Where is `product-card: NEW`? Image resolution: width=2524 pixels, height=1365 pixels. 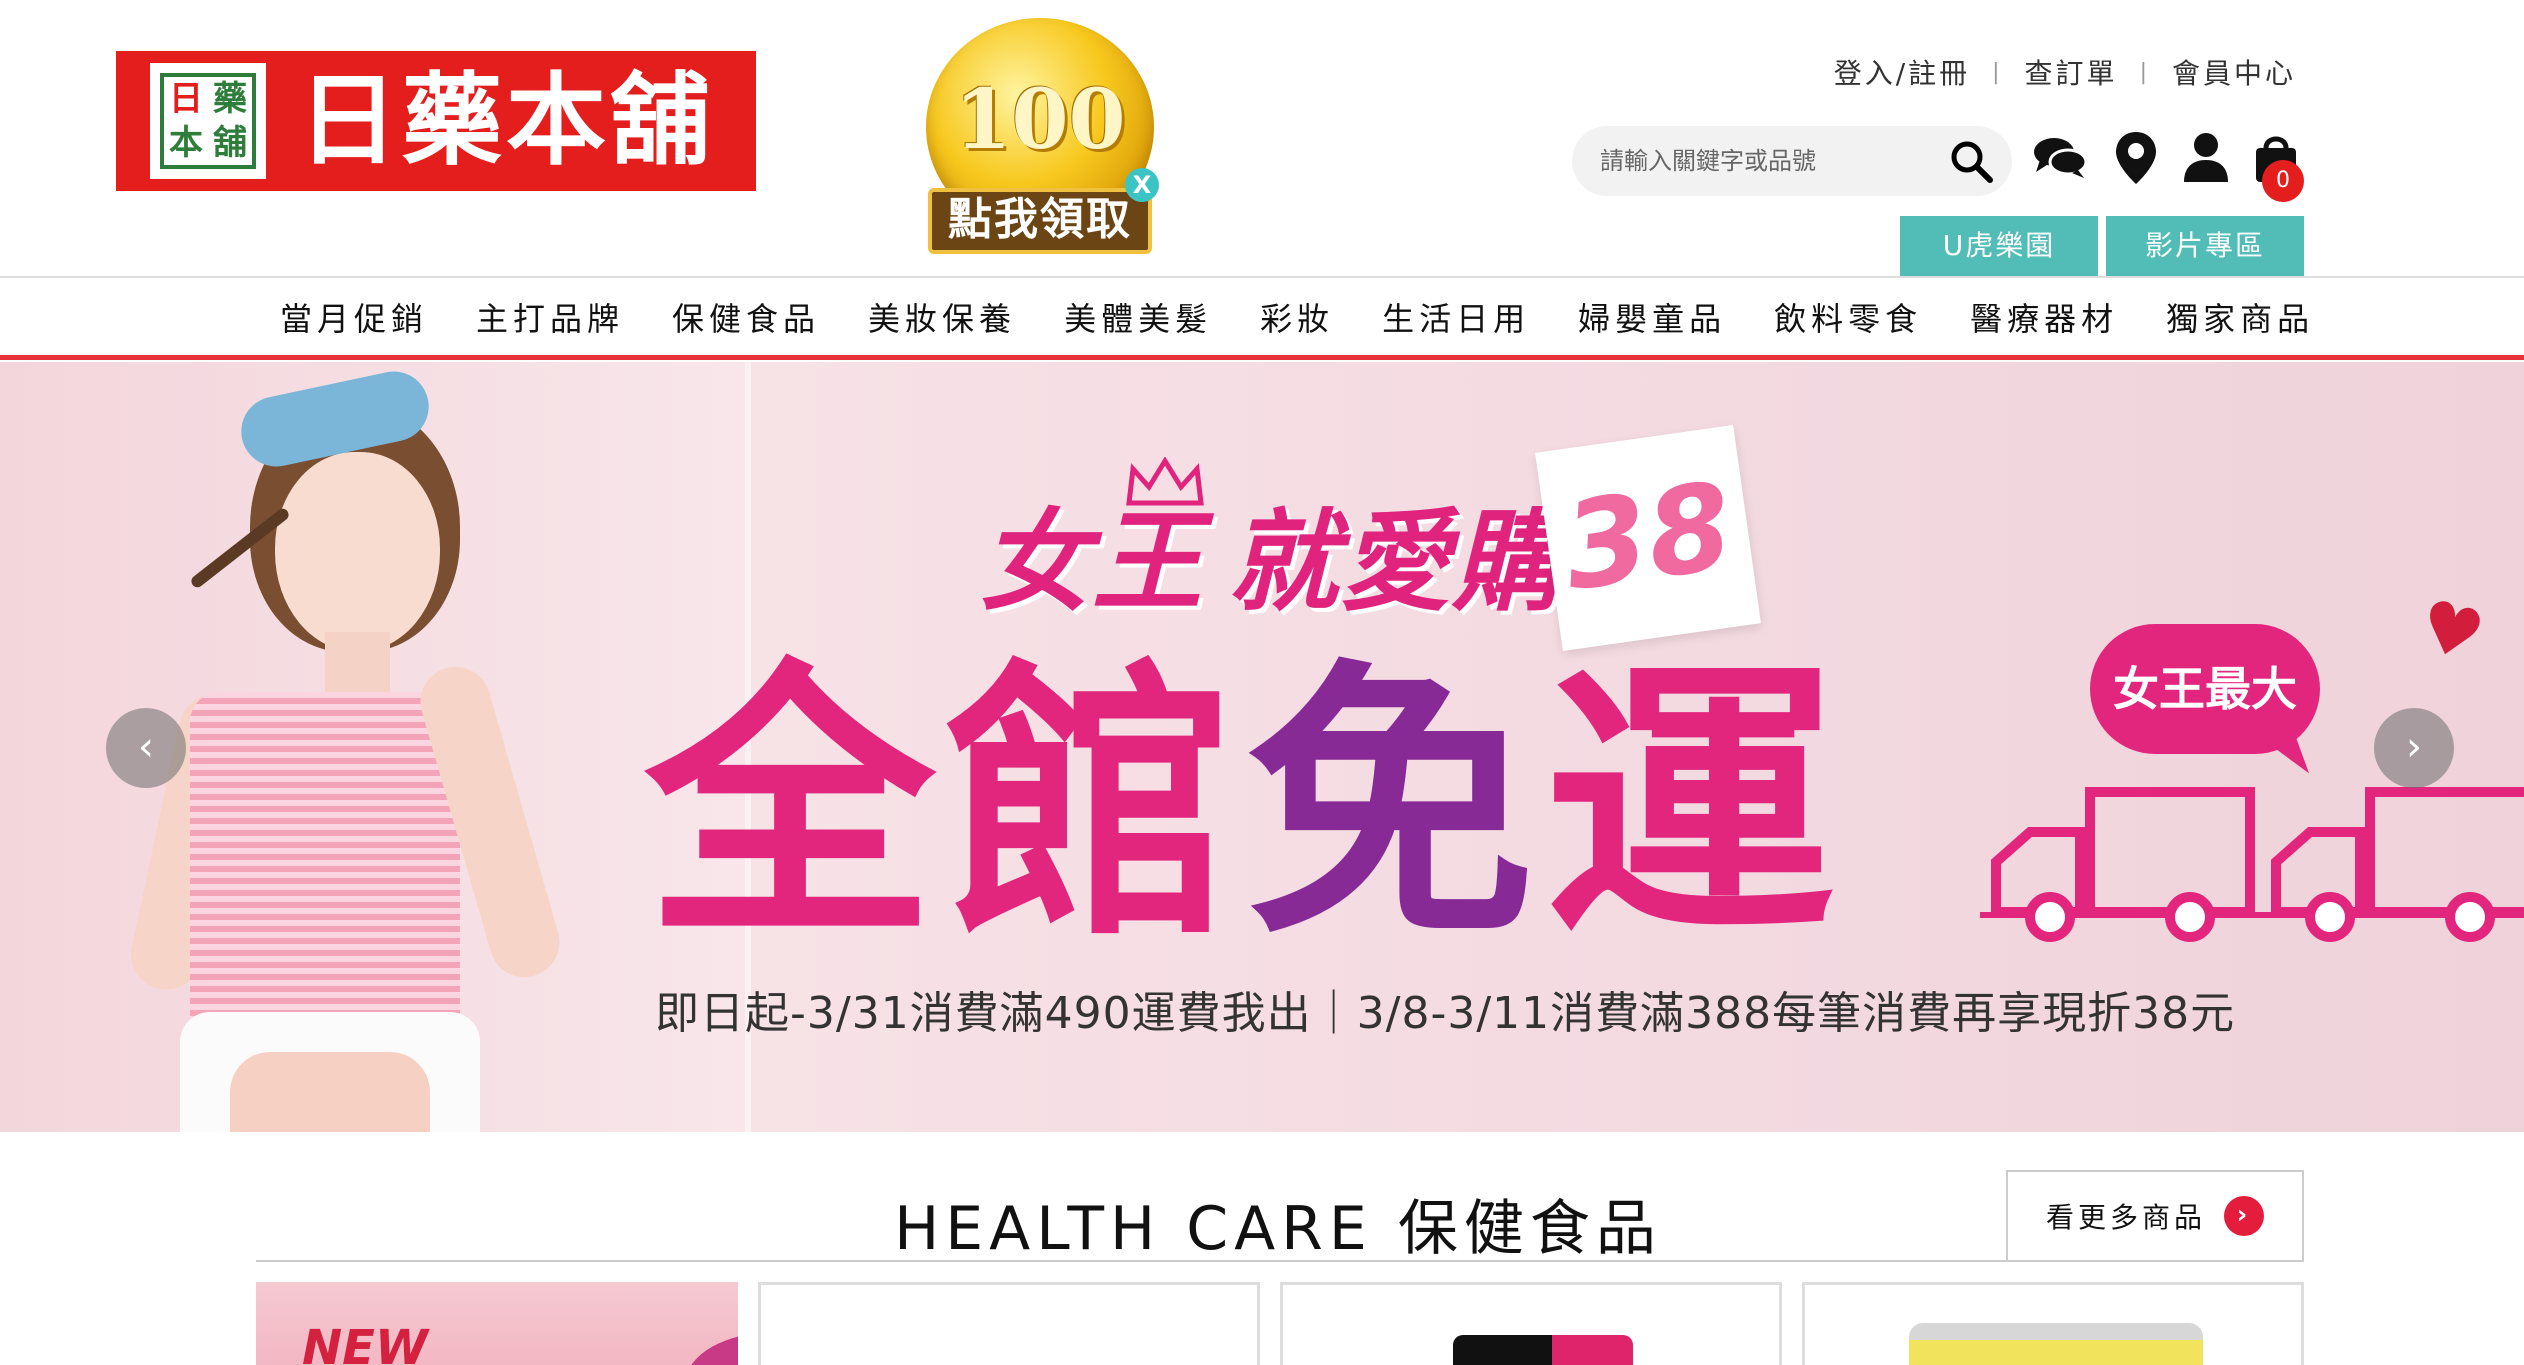 product-card: NEW is located at coordinates (497, 1323).